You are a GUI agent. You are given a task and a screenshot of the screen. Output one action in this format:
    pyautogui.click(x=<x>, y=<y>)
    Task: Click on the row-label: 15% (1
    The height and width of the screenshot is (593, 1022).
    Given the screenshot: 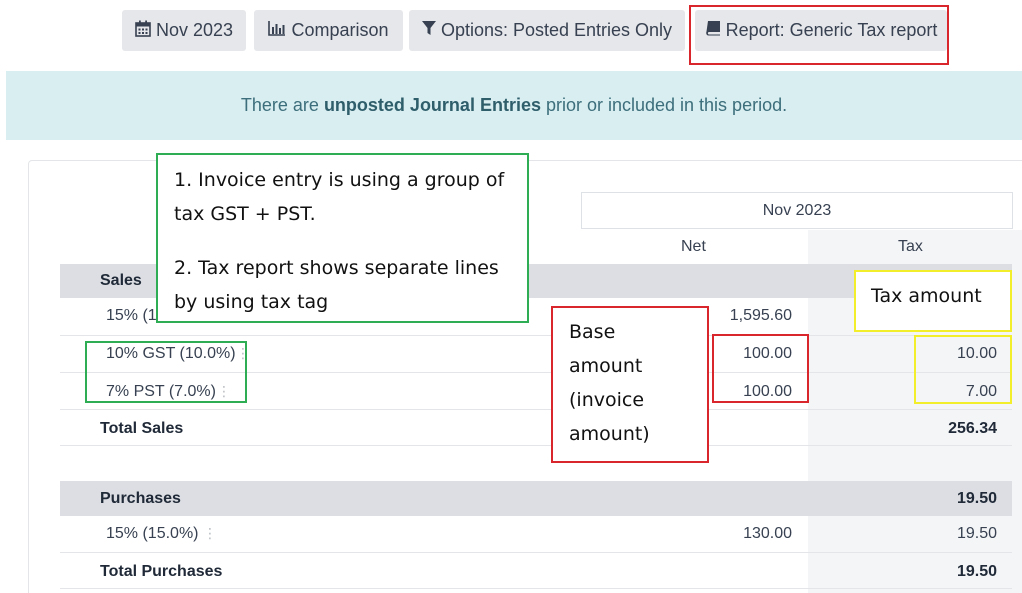 What is the action you would take?
    pyautogui.click(x=131, y=315)
    